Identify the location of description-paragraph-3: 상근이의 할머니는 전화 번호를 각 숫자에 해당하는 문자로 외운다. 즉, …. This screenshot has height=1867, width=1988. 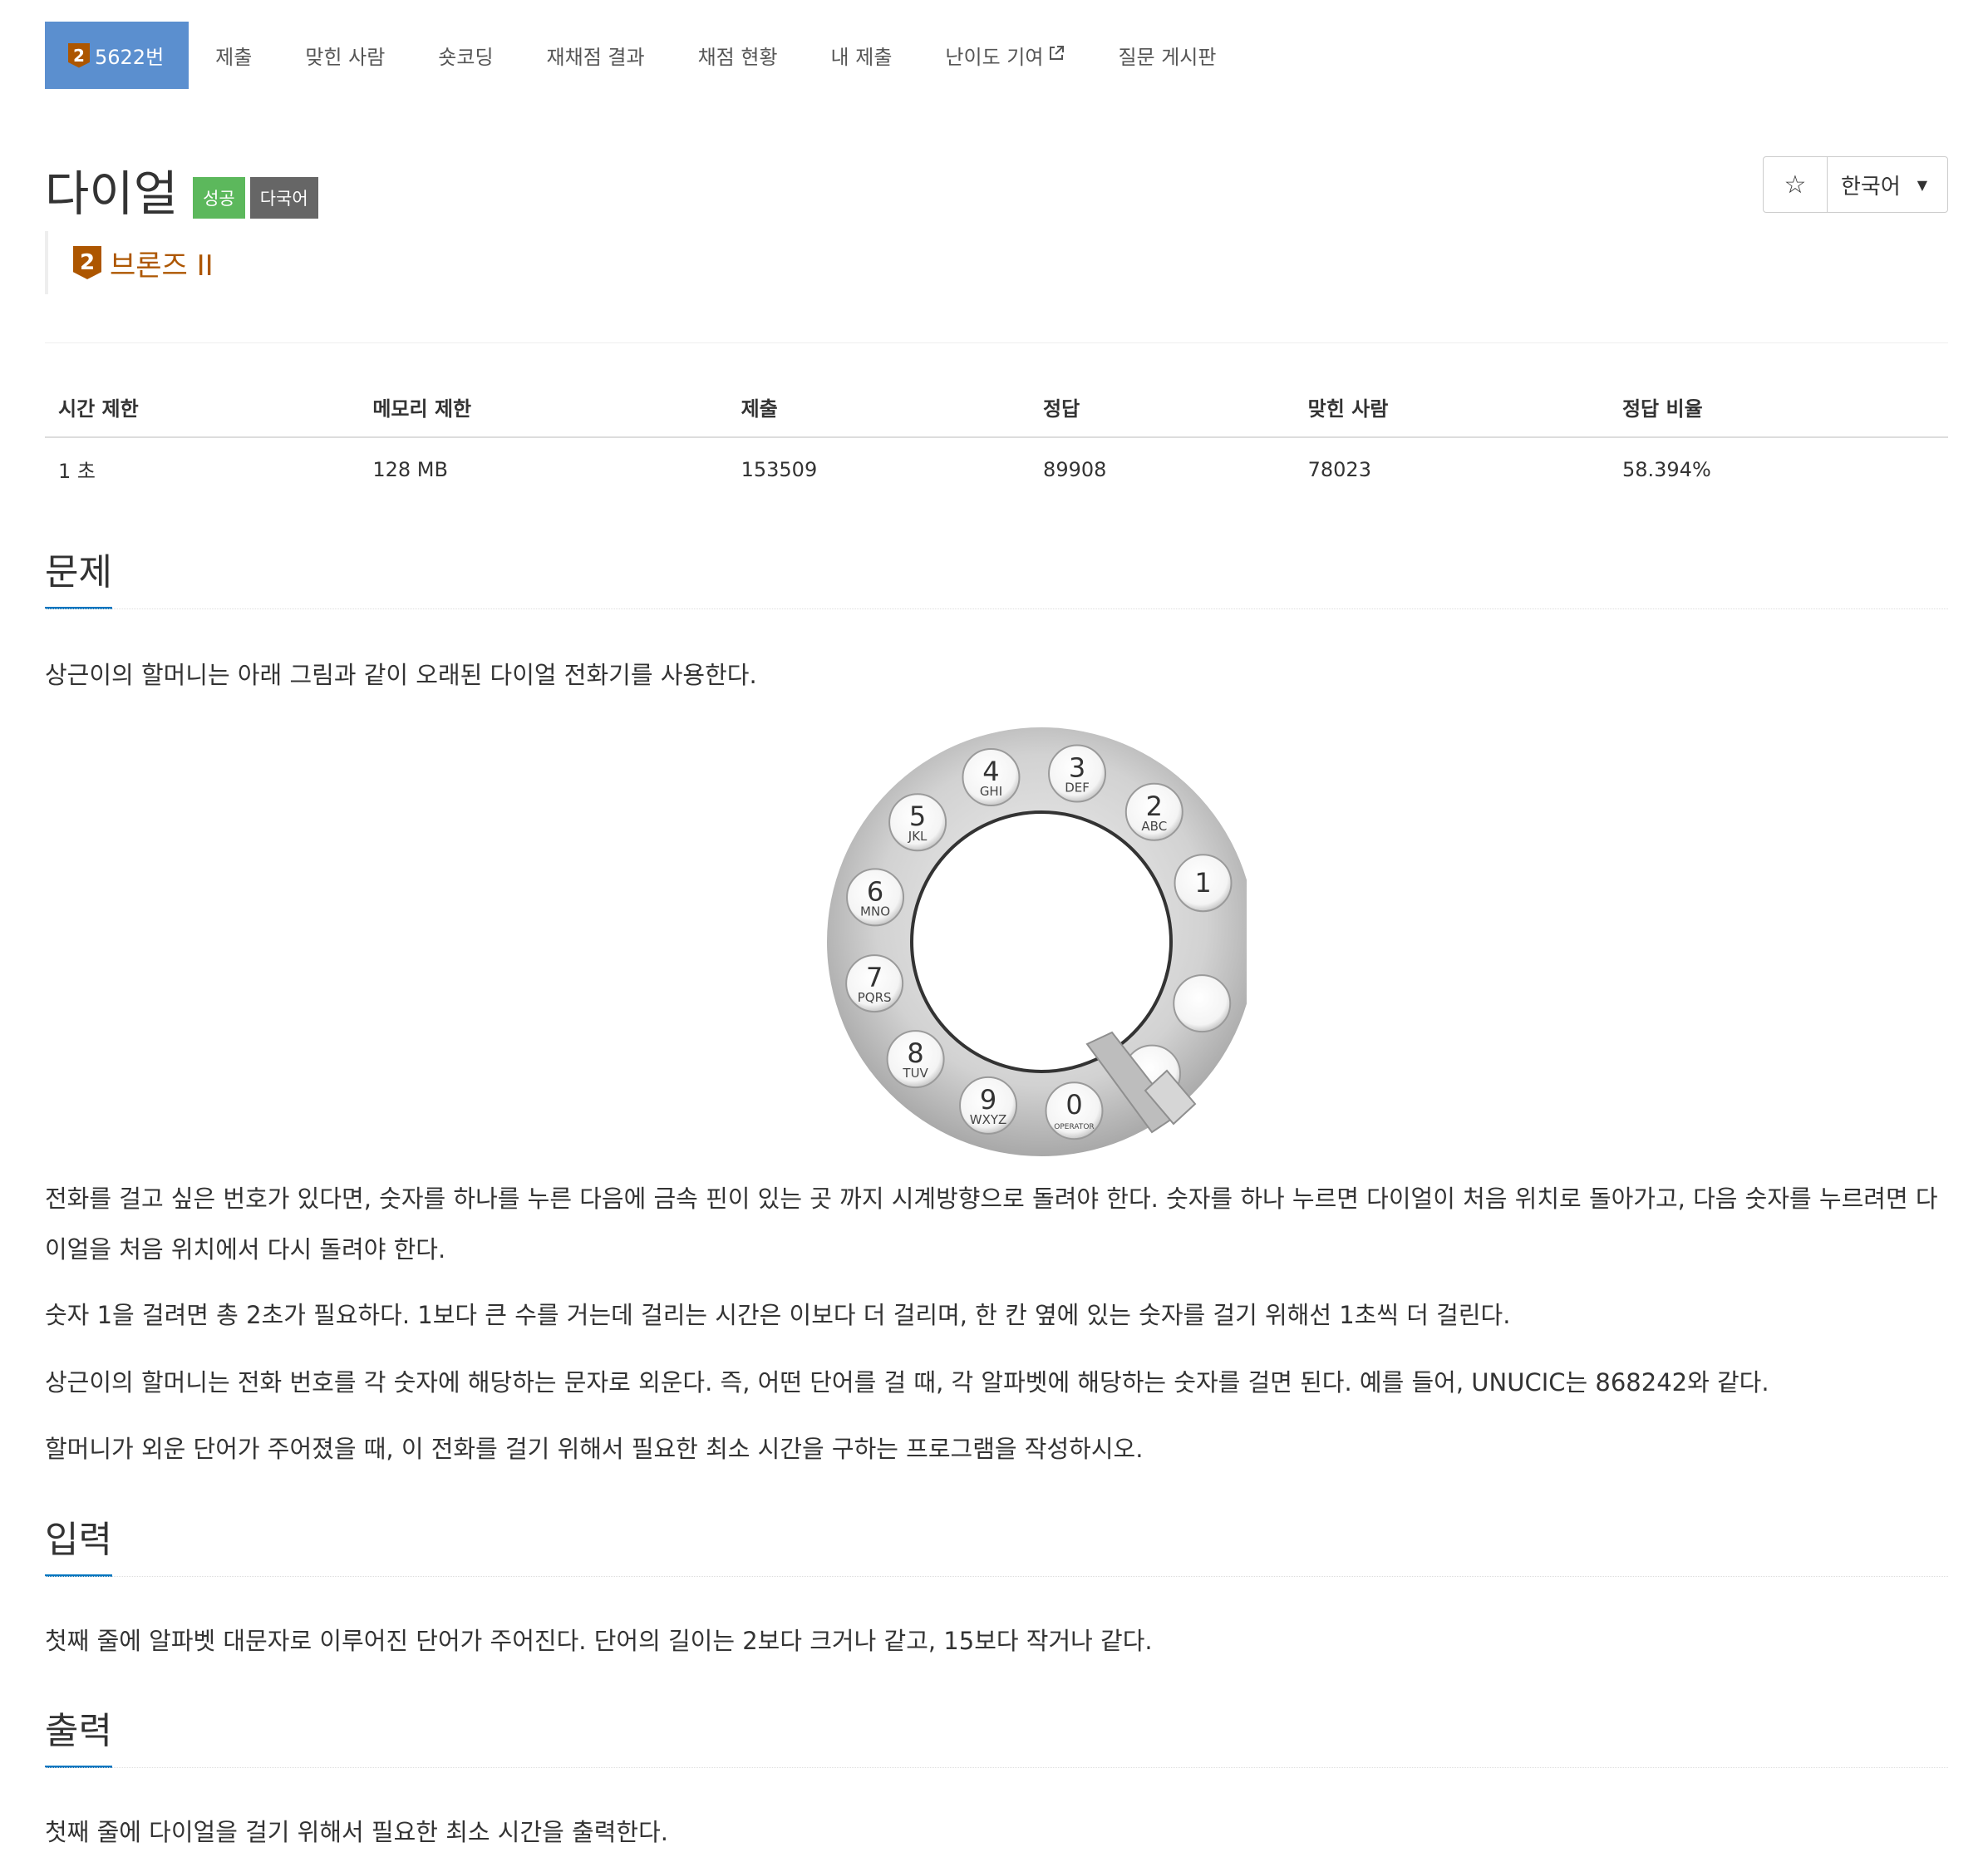
(907, 1382).